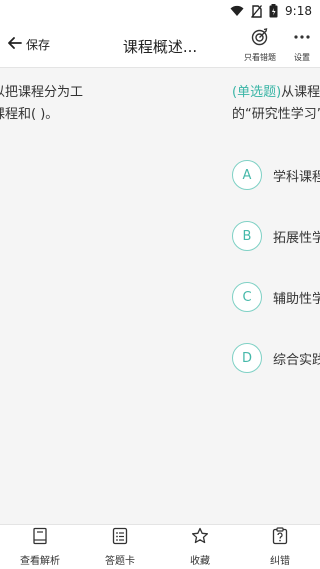  I want to click on question-text: 程功能的角度，可以把课程分为工 识性课程、技能性课程和( )。, so click(94, 104).